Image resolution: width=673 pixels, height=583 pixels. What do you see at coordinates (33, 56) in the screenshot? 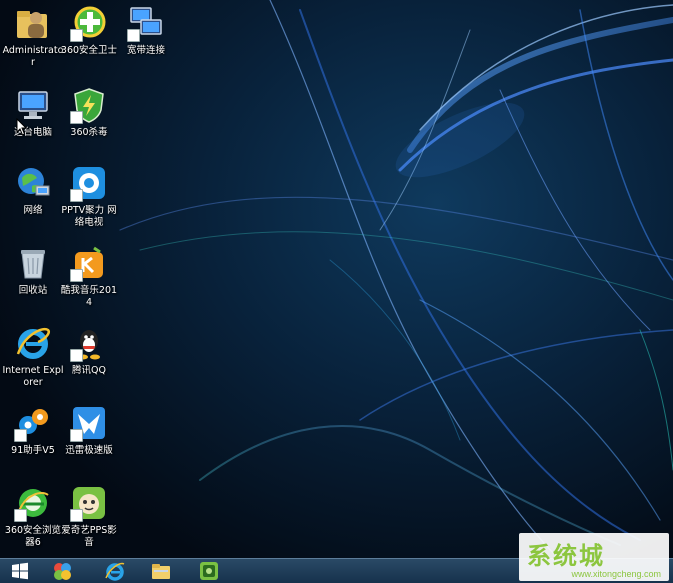
I see `desktop-icon-label: Administrator` at bounding box center [33, 56].